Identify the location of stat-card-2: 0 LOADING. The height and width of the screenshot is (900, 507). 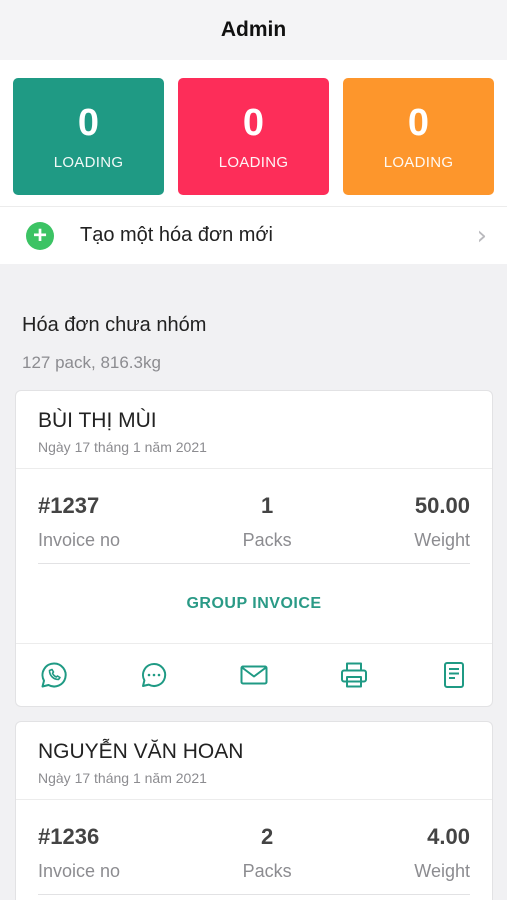
(253, 136).